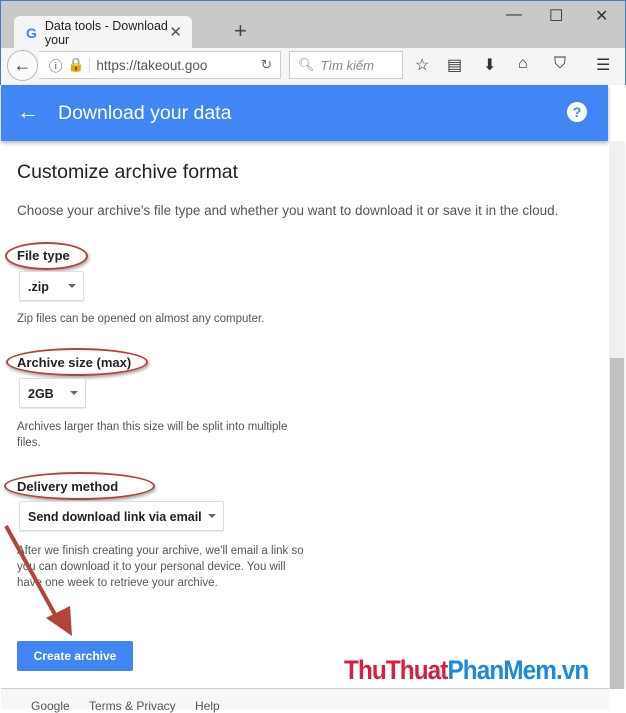 This screenshot has width=626, height=713. What do you see at coordinates (74, 362) in the screenshot?
I see `archive-size-label: Archive size (max)` at bounding box center [74, 362].